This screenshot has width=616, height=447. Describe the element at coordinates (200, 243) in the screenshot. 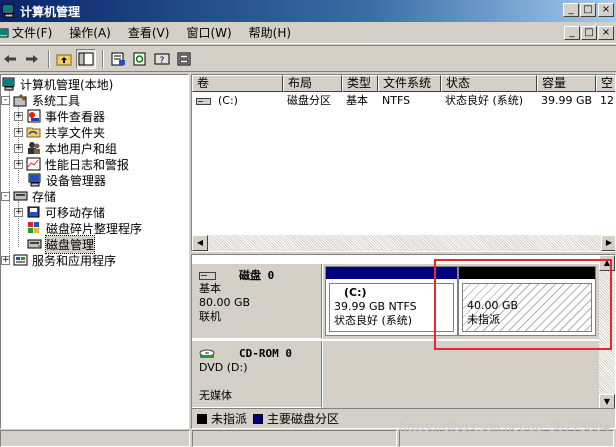

I see `scroll-left-button: ◀` at that location.